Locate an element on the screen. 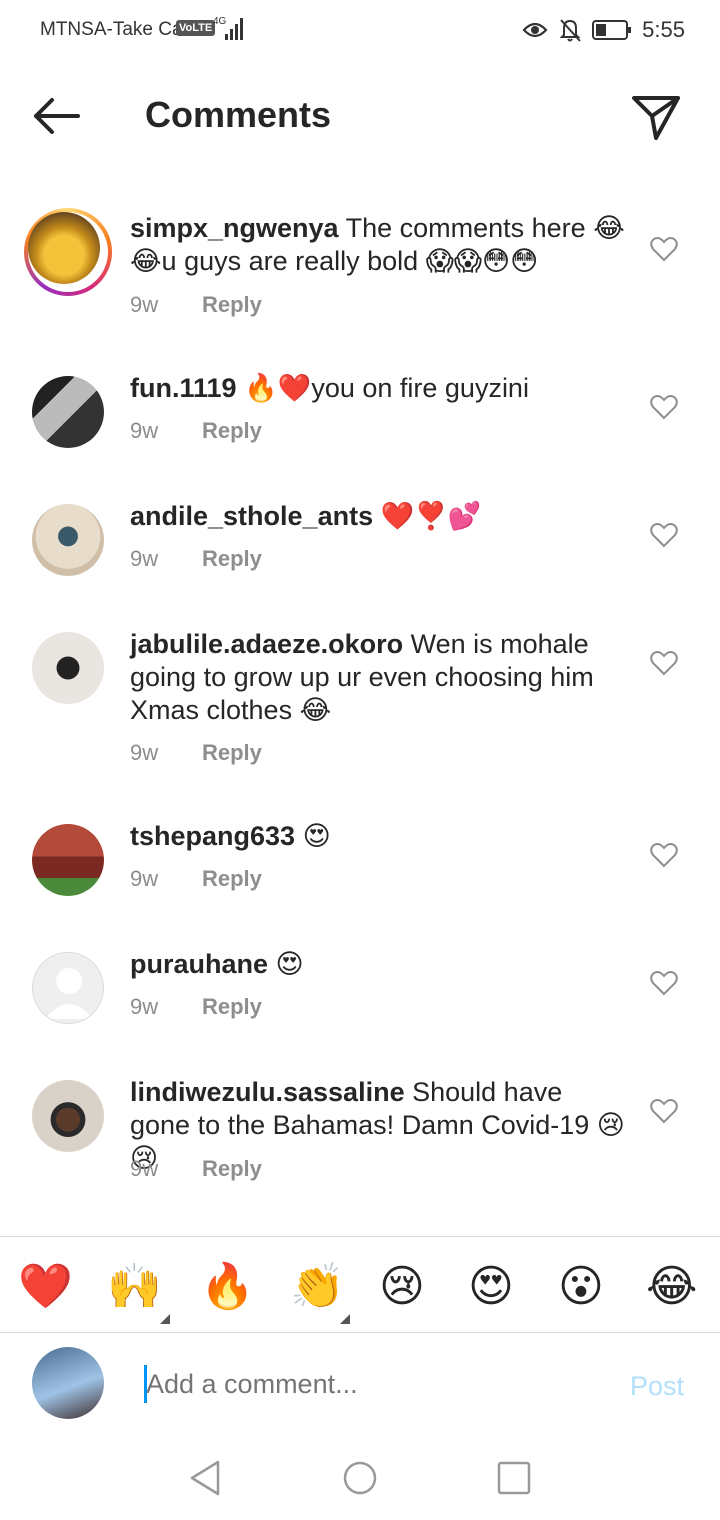 This screenshot has height=1520, width=720. status-bar: MTNSA-Take Ca VoLTE 4G 5:55 is located at coordinates (360, 31).